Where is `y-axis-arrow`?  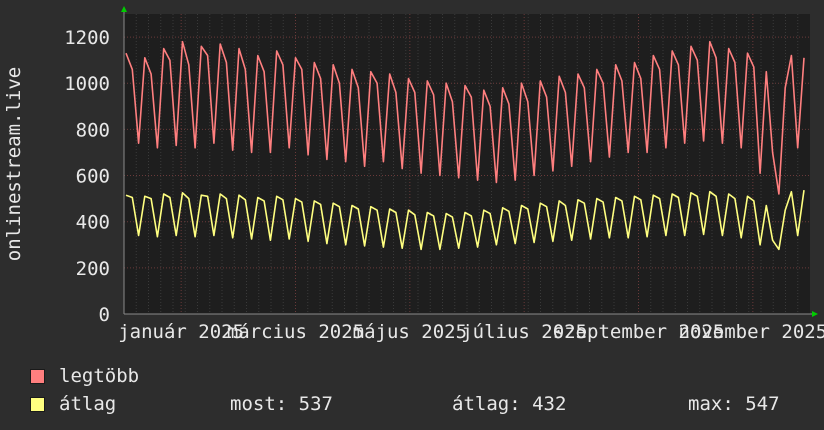
y-axis-arrow is located at coordinates (124, 9).